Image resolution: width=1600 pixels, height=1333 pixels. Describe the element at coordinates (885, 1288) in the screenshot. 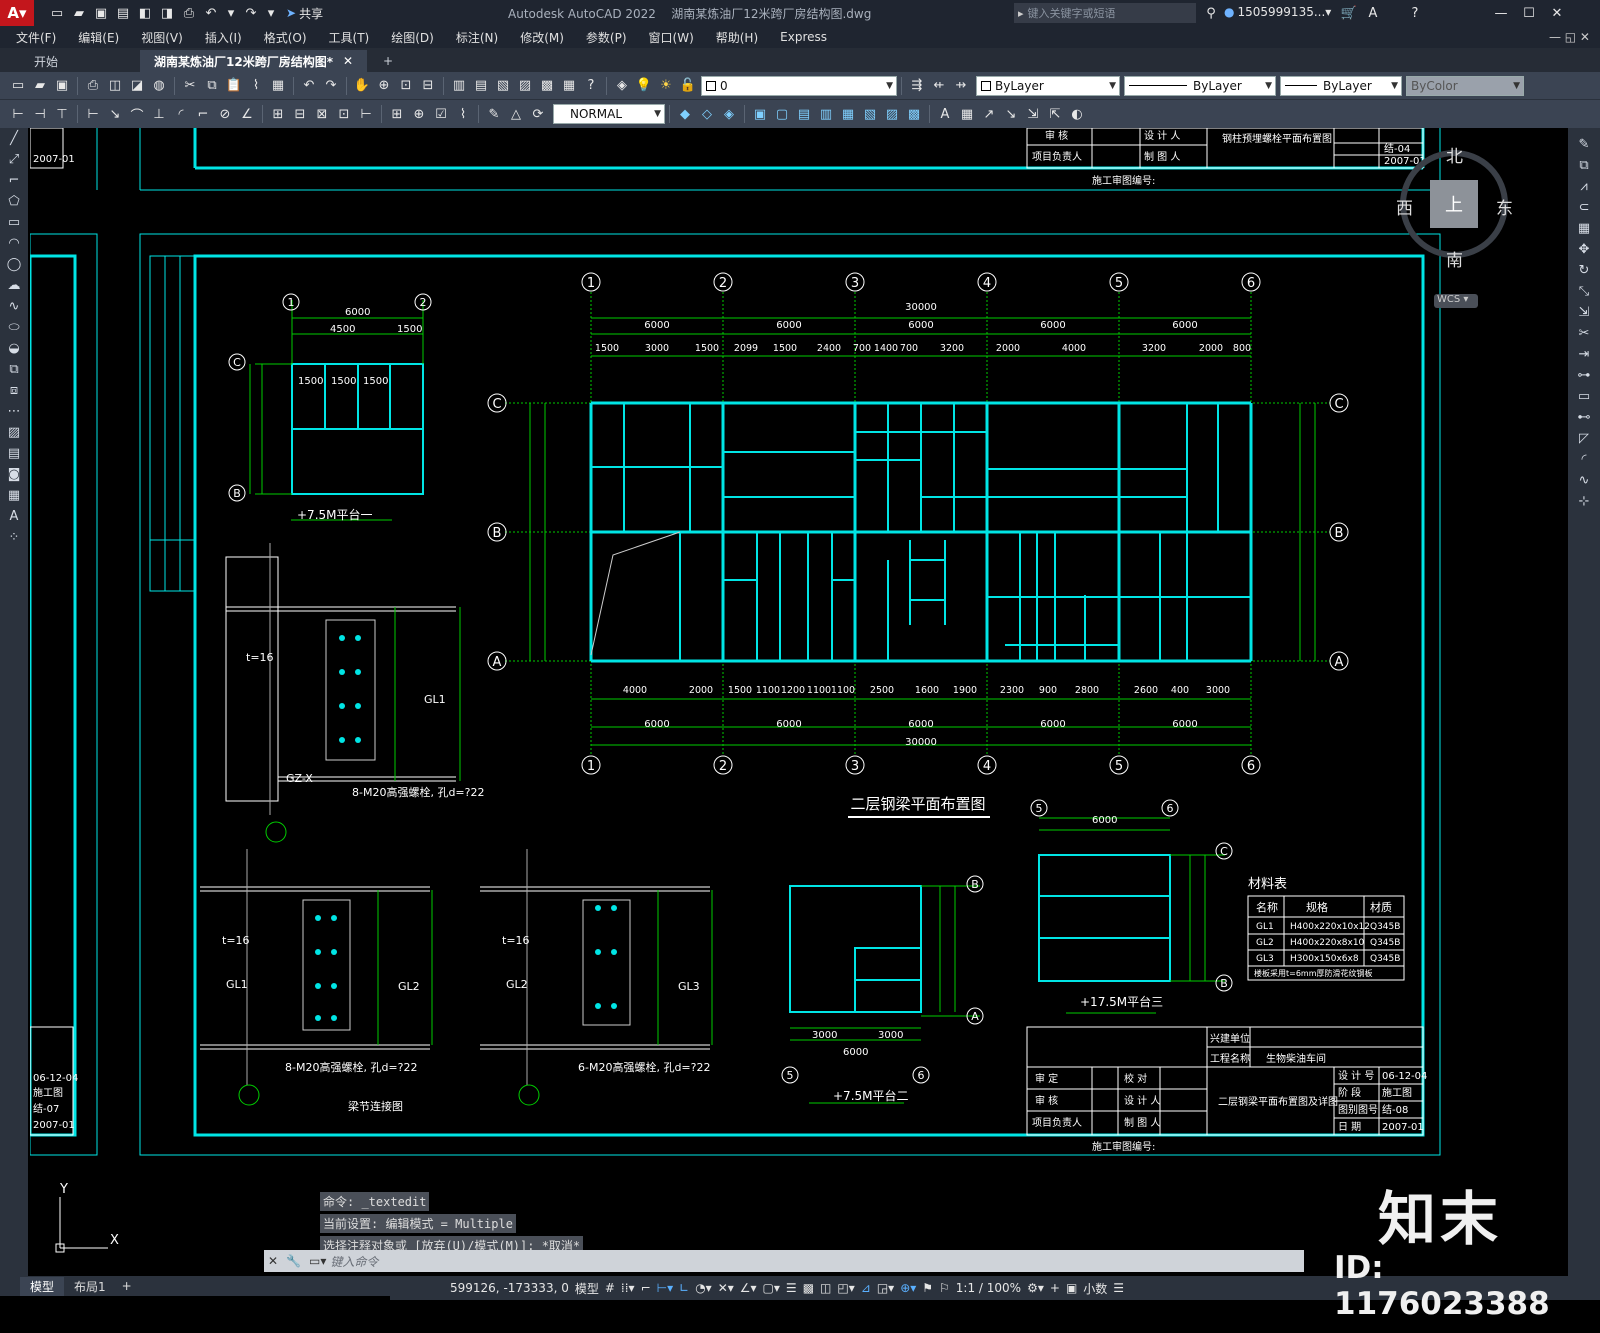

I see `selection-filter-icon: ◲▾` at that location.